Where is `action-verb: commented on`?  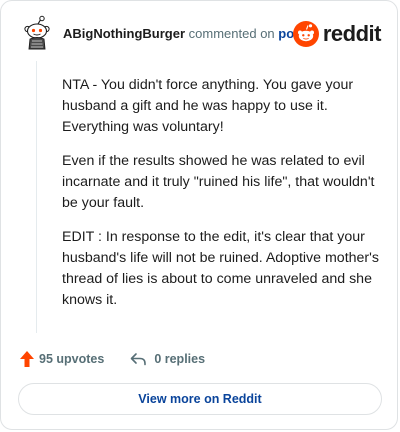 action-verb: commented on is located at coordinates (231, 33).